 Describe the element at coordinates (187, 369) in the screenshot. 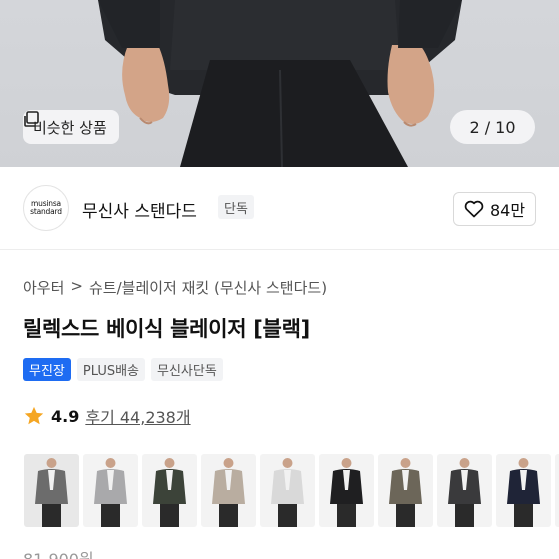

I see `tag-exclusive: 무신사단독` at that location.